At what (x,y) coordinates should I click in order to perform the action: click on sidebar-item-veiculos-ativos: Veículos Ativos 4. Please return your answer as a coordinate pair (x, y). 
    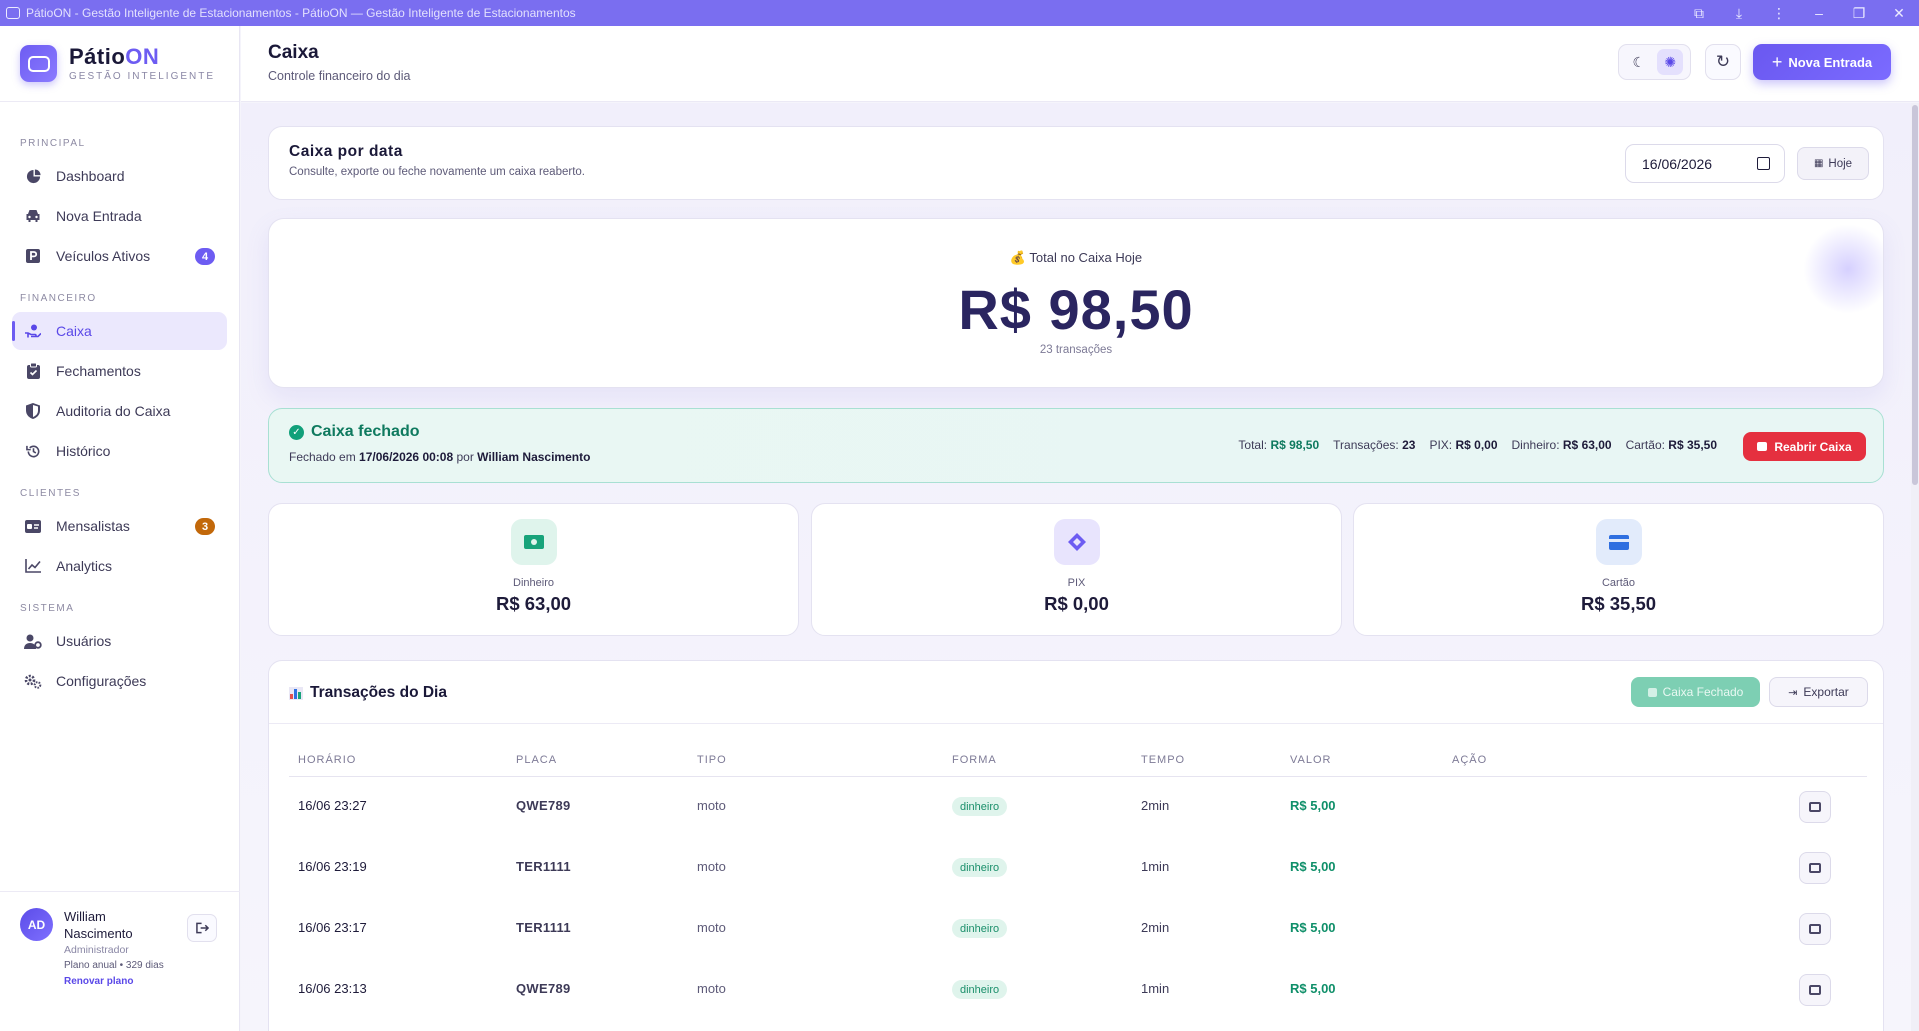
    Looking at the image, I should click on (119, 256).